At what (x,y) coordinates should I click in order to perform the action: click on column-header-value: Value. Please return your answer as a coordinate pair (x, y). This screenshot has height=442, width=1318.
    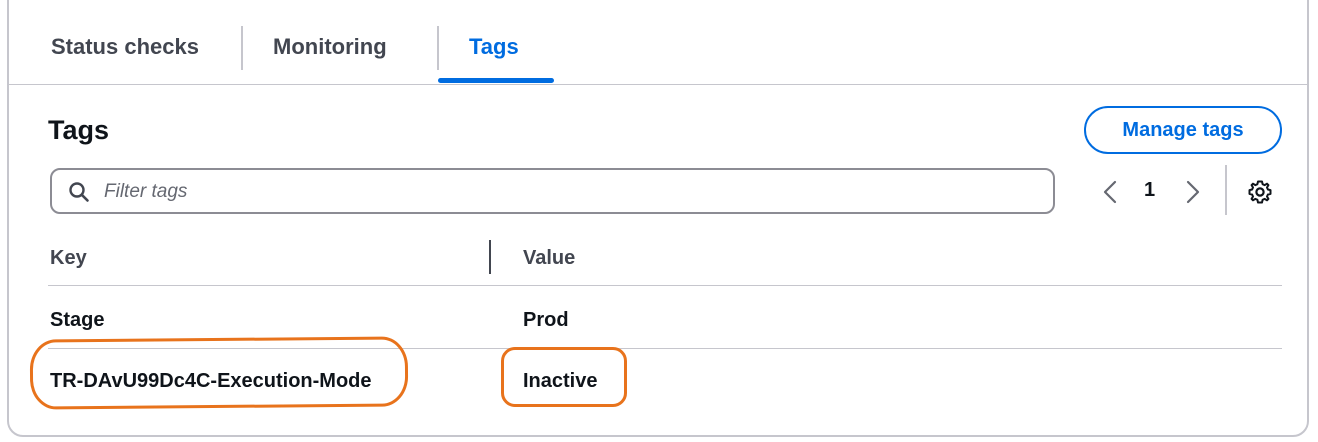
    Looking at the image, I should click on (549, 258).